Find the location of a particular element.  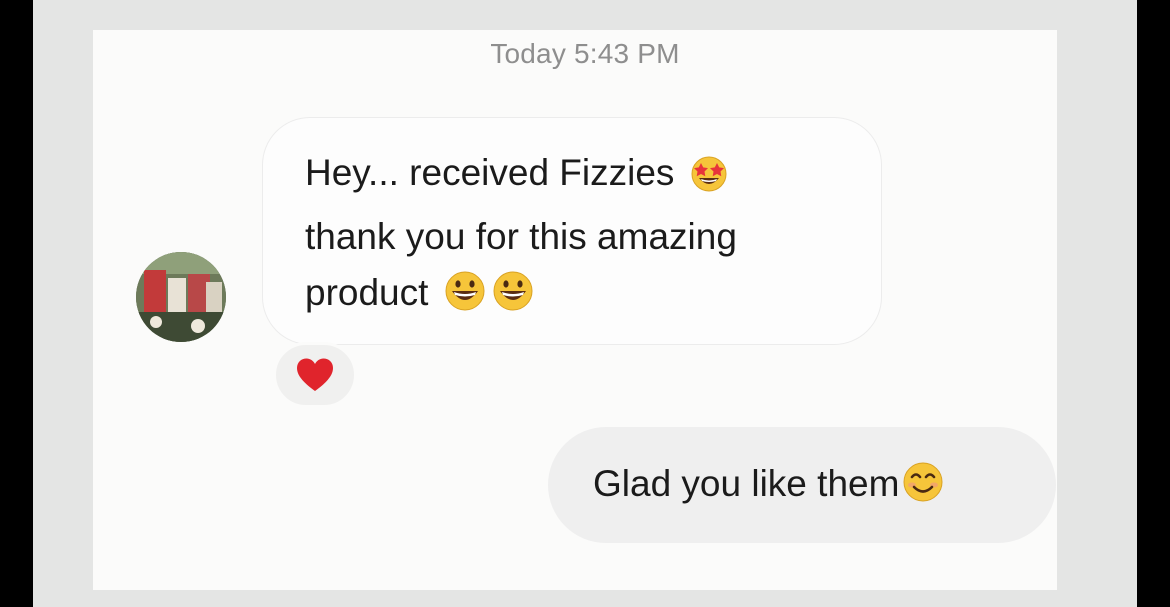

incoming-message-text-3: product is located at coordinates (367, 292).